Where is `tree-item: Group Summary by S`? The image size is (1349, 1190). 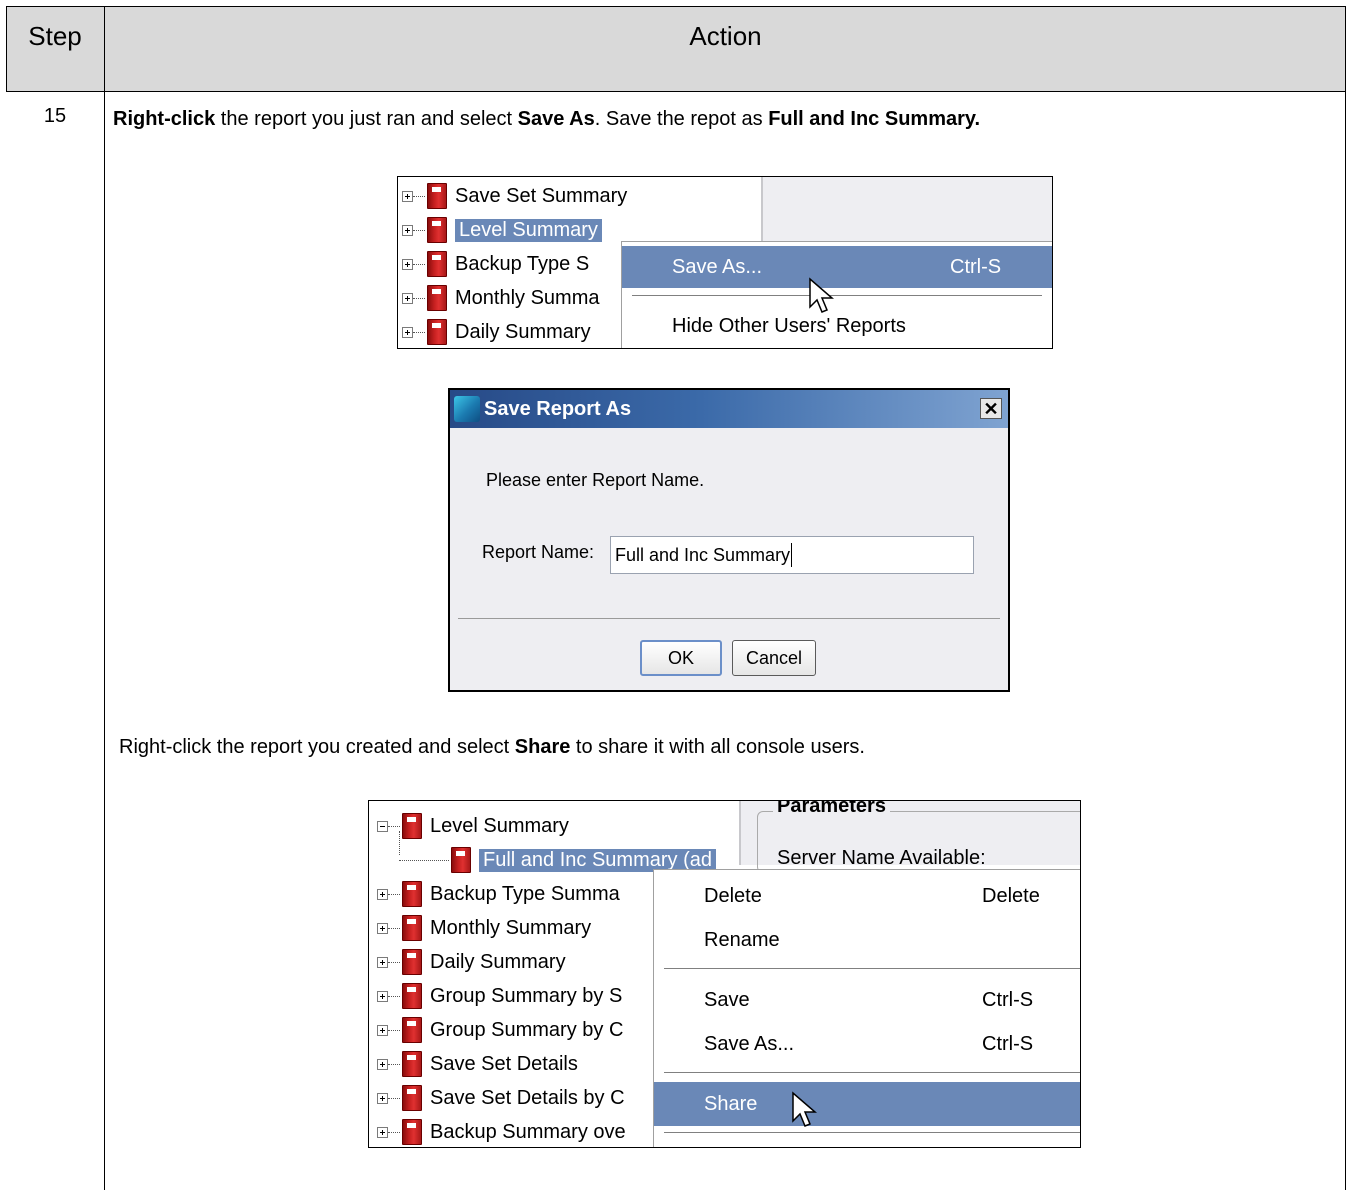 tree-item: Group Summary by S is located at coordinates (499, 996).